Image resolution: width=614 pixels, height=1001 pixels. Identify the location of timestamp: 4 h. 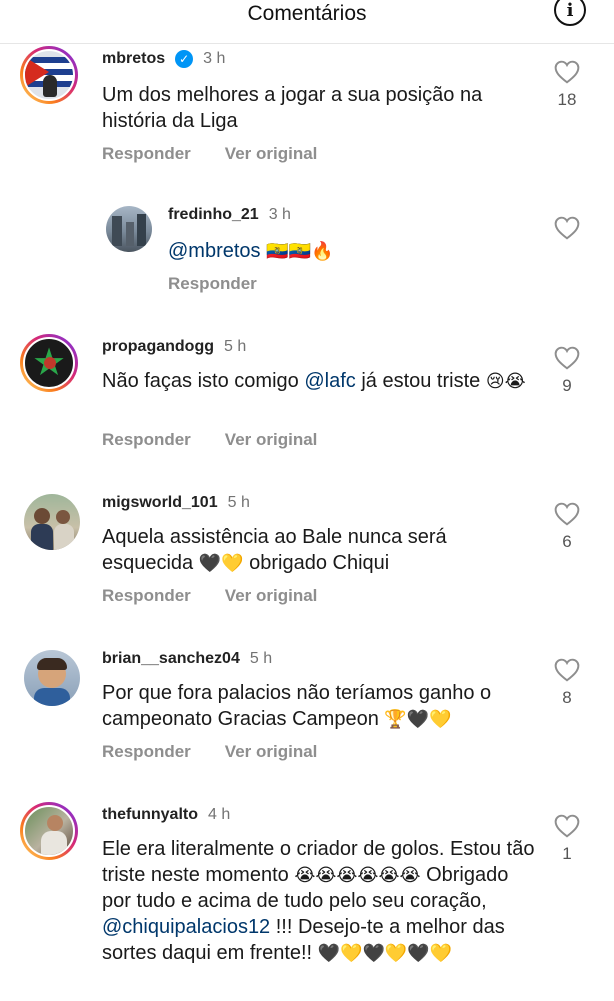
(219, 814).